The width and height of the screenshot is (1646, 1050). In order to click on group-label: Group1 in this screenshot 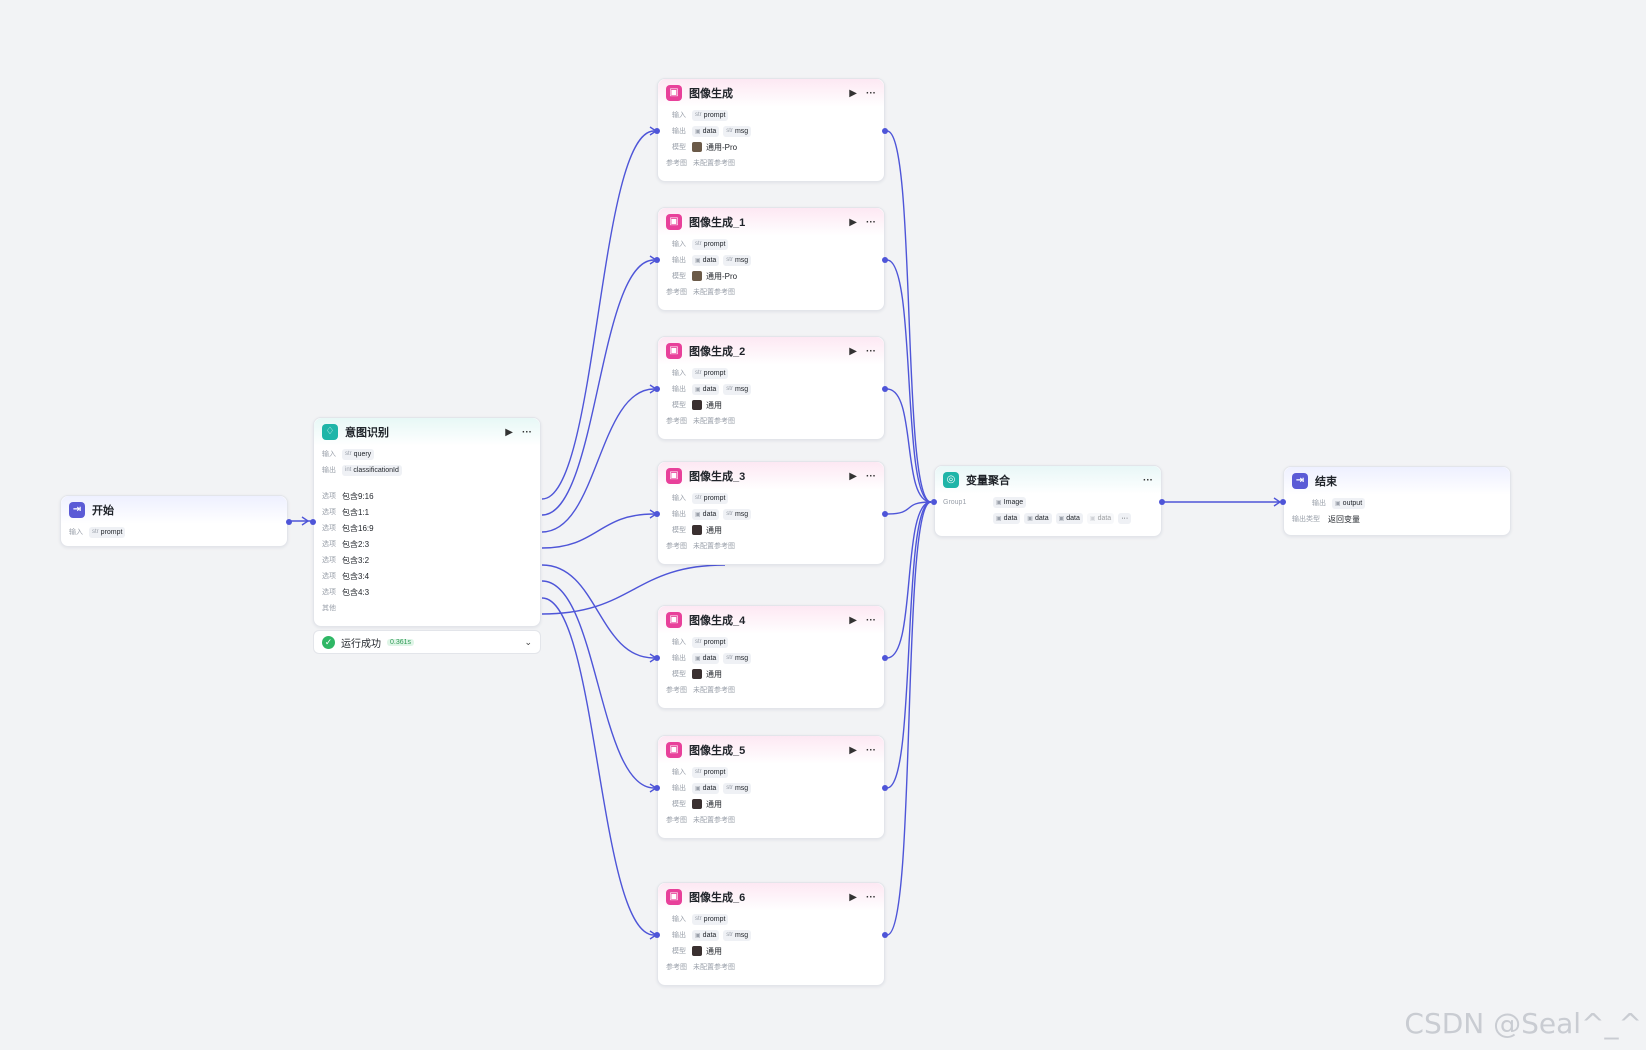, I will do `click(955, 502)`.